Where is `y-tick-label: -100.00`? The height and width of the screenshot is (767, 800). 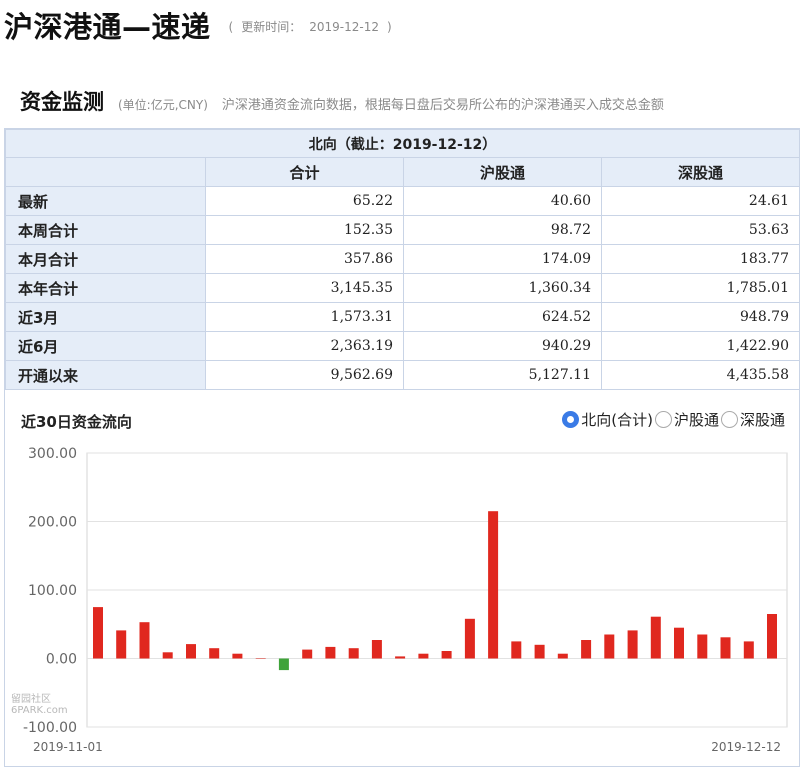
y-tick-label: -100.00 is located at coordinates (50, 728).